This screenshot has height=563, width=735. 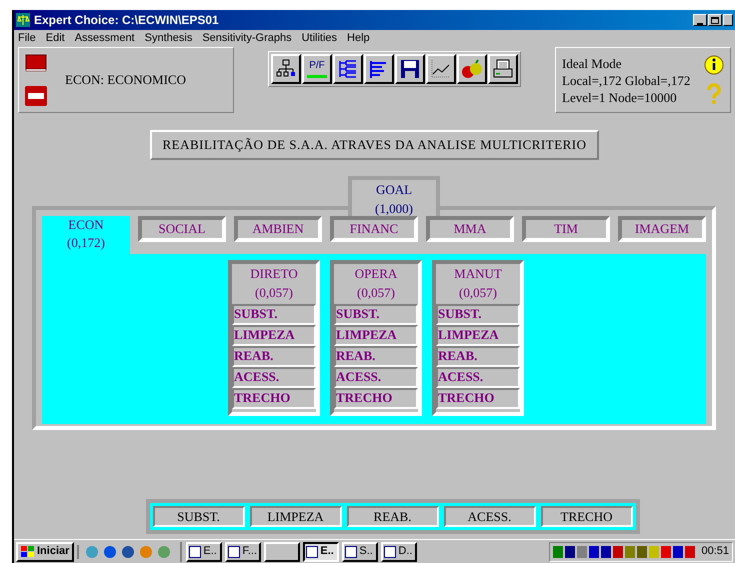 I want to click on menu-item: Synthesis, so click(x=168, y=38).